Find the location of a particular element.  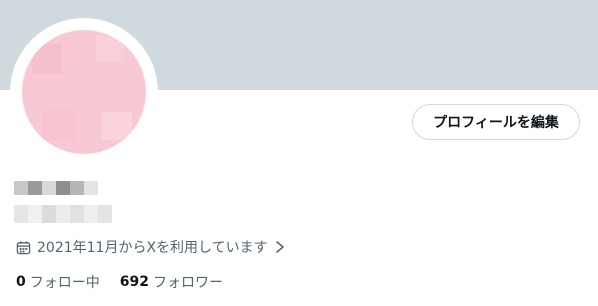

joined-date: 2021年11月からXを利用しています is located at coordinates (151, 247).